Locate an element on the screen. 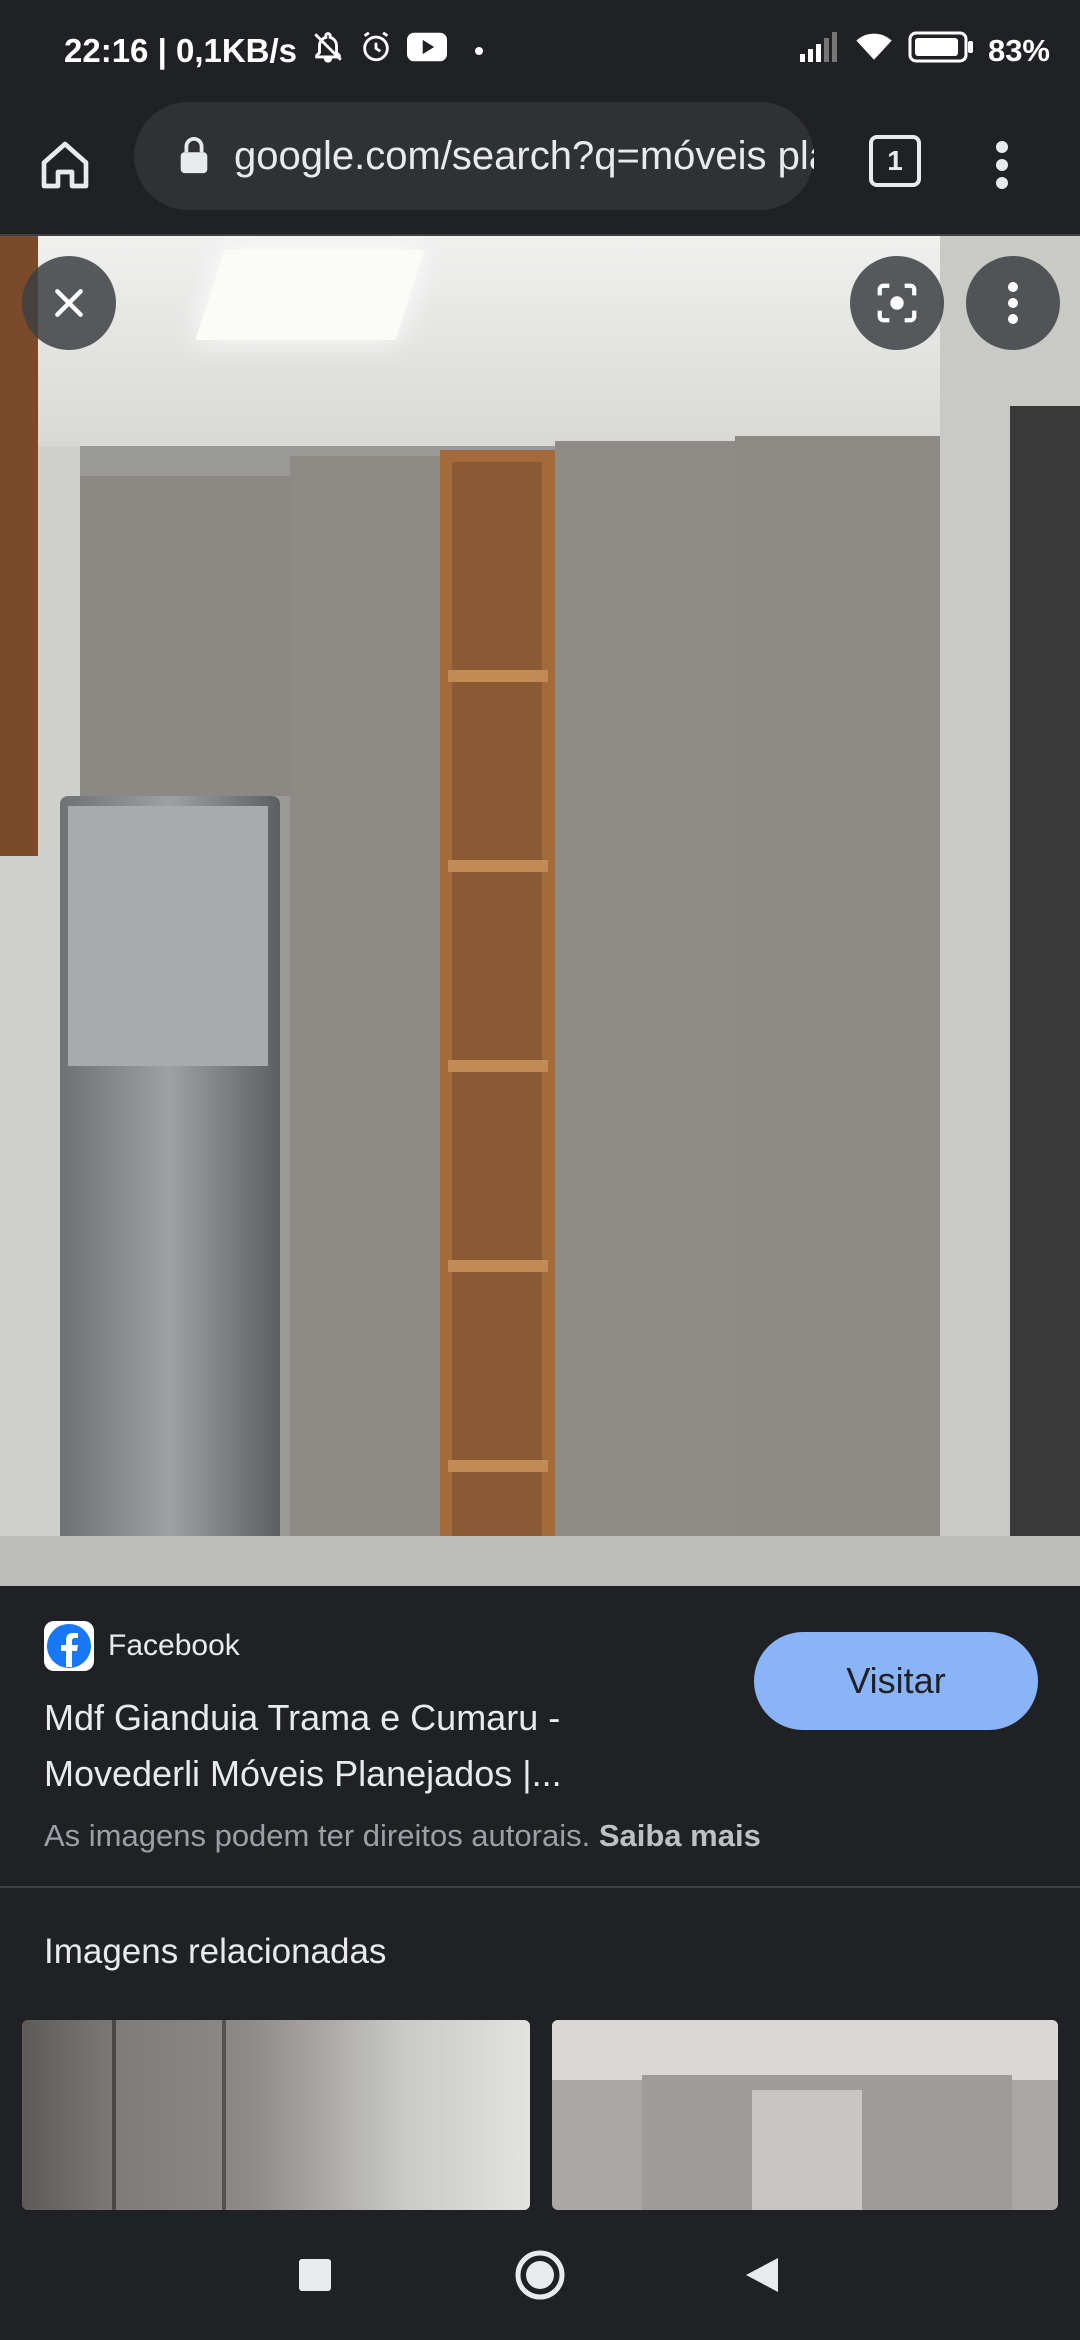 This screenshot has width=1080, height=2340. status-right: 83% is located at coordinates (924, 51).